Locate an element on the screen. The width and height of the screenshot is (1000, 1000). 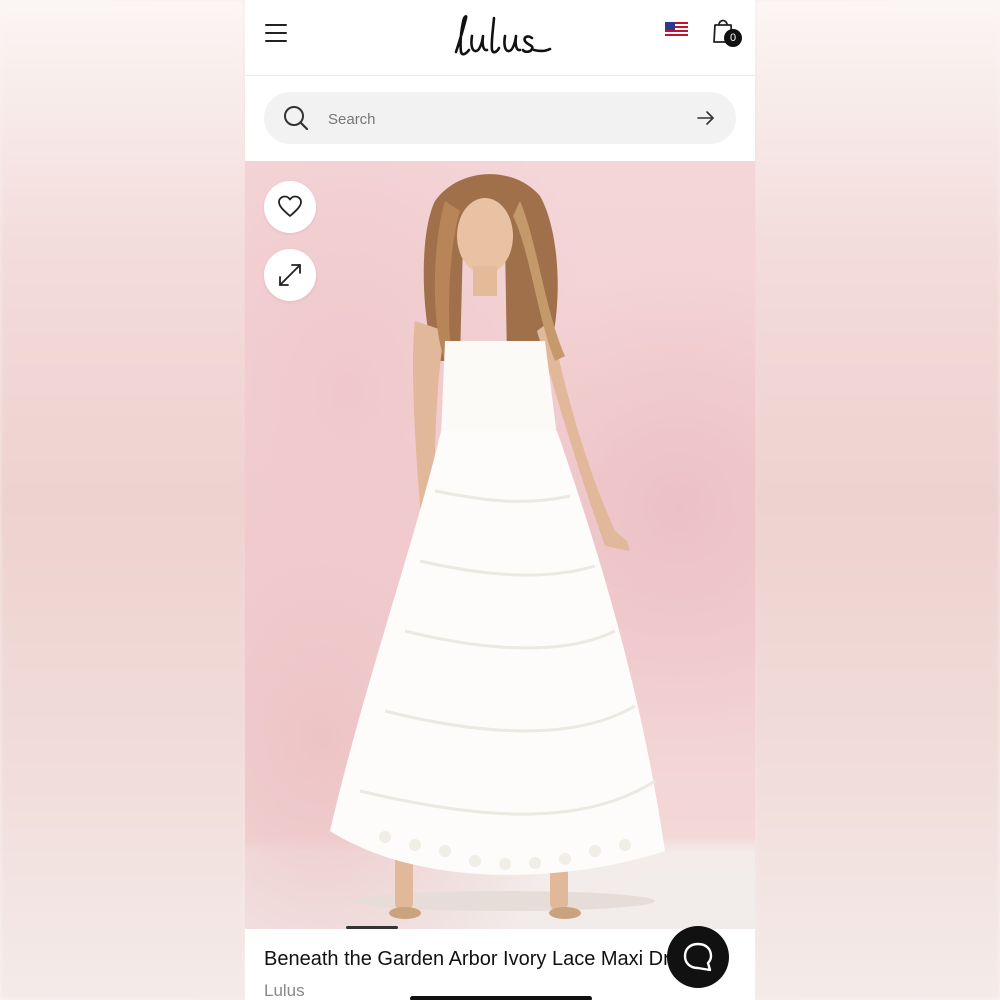
chat-bubble-icon is located at coordinates (698, 957).